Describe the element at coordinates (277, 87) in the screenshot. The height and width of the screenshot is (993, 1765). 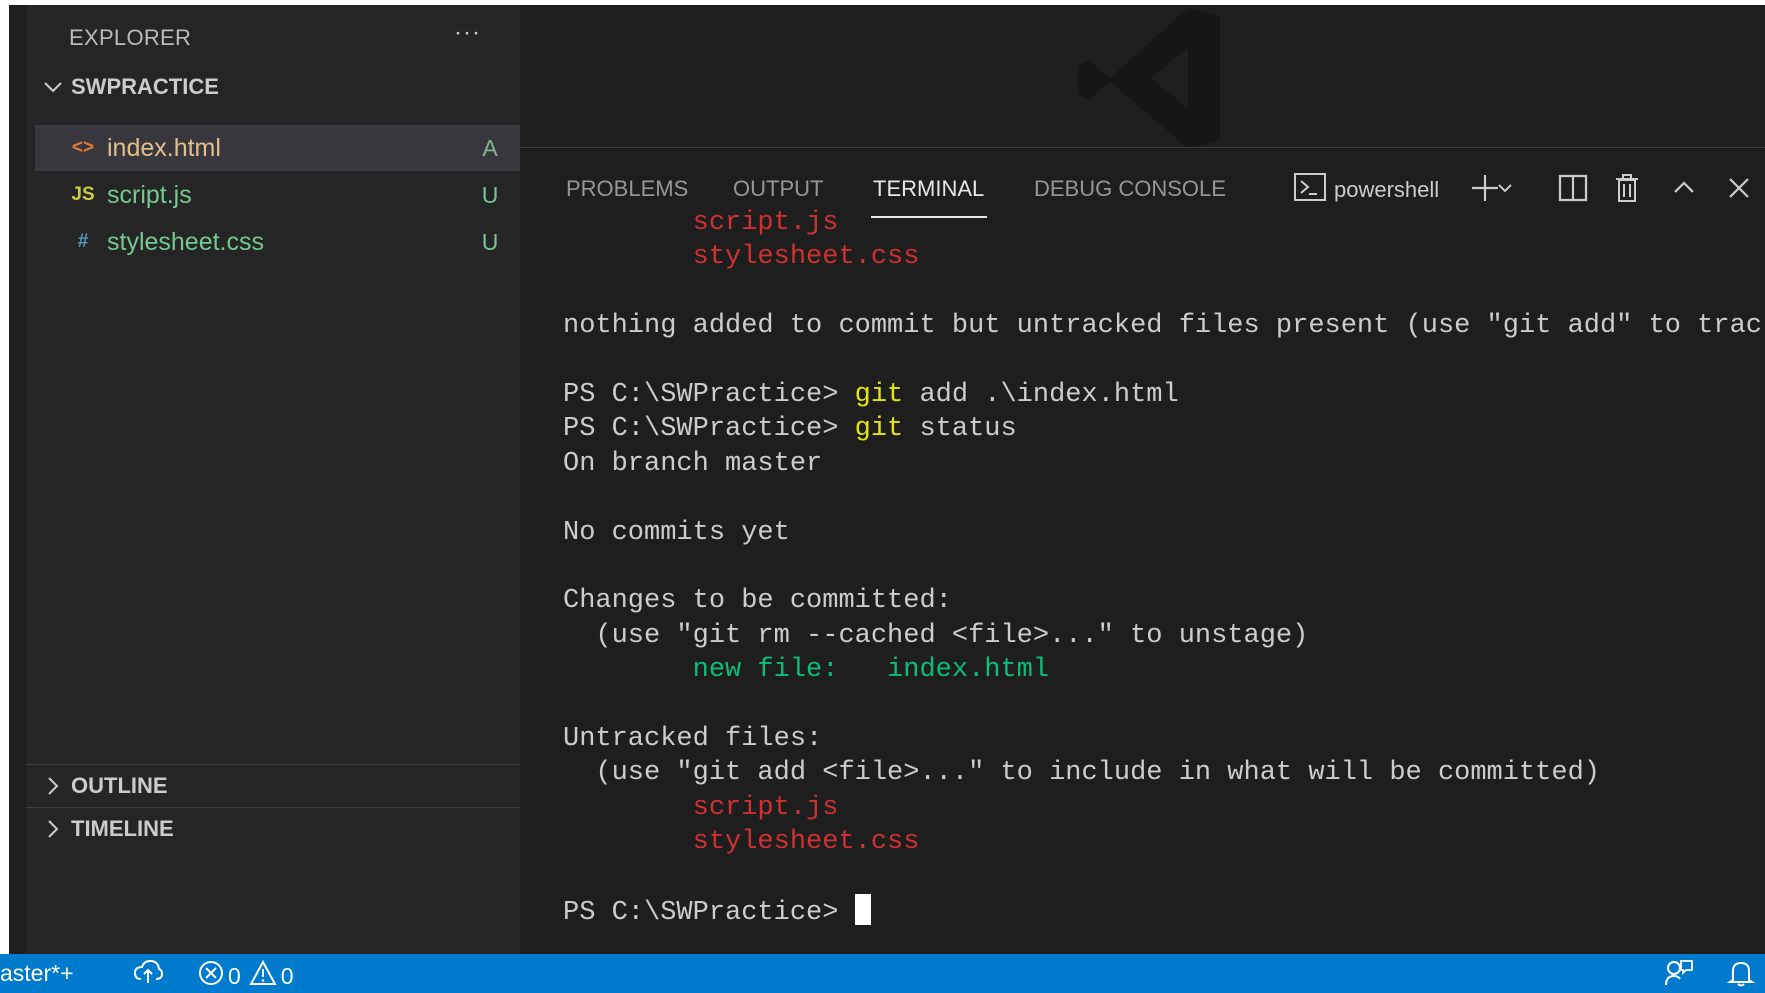
I see `folder-header-swpractice: SWPRACTICE` at that location.